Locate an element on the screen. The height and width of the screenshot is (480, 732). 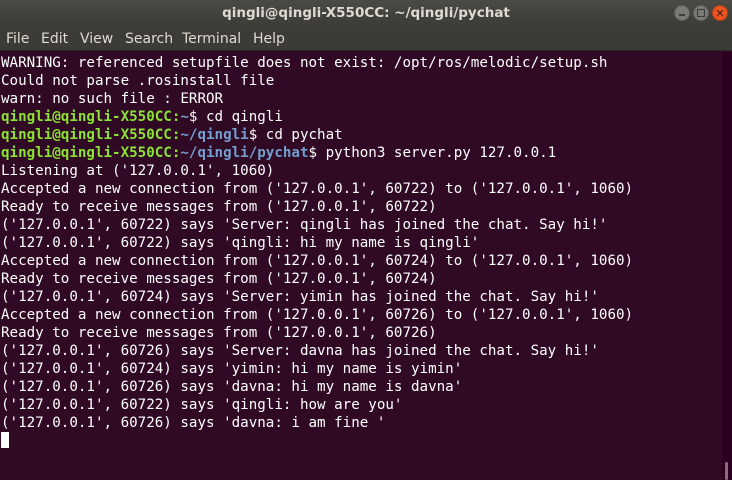
menu-search: Search is located at coordinates (149, 39).